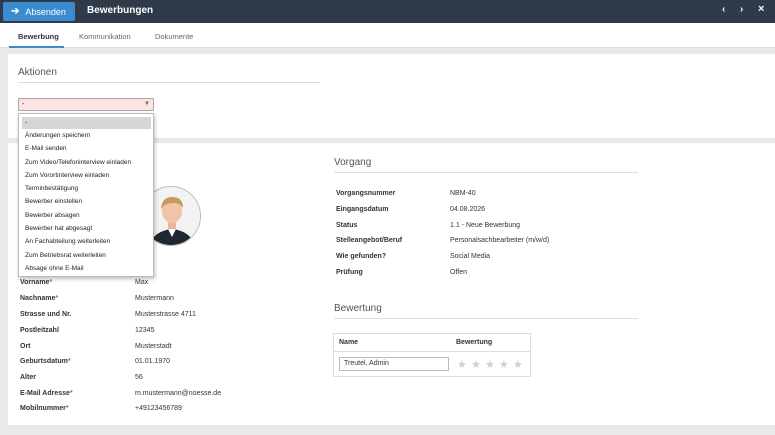 This screenshot has height=435, width=775. What do you see at coordinates (45, 11) in the screenshot?
I see `send-button-label: Absenden` at bounding box center [45, 11].